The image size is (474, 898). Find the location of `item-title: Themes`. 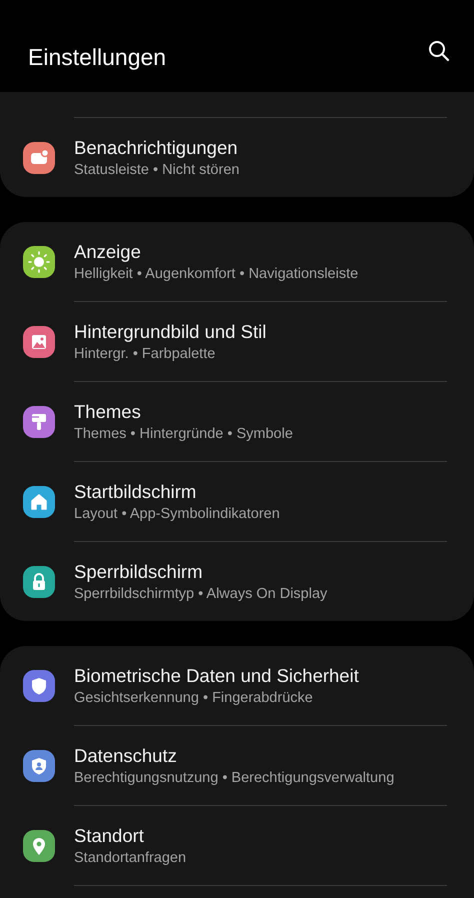

item-title: Themes is located at coordinates (108, 412).